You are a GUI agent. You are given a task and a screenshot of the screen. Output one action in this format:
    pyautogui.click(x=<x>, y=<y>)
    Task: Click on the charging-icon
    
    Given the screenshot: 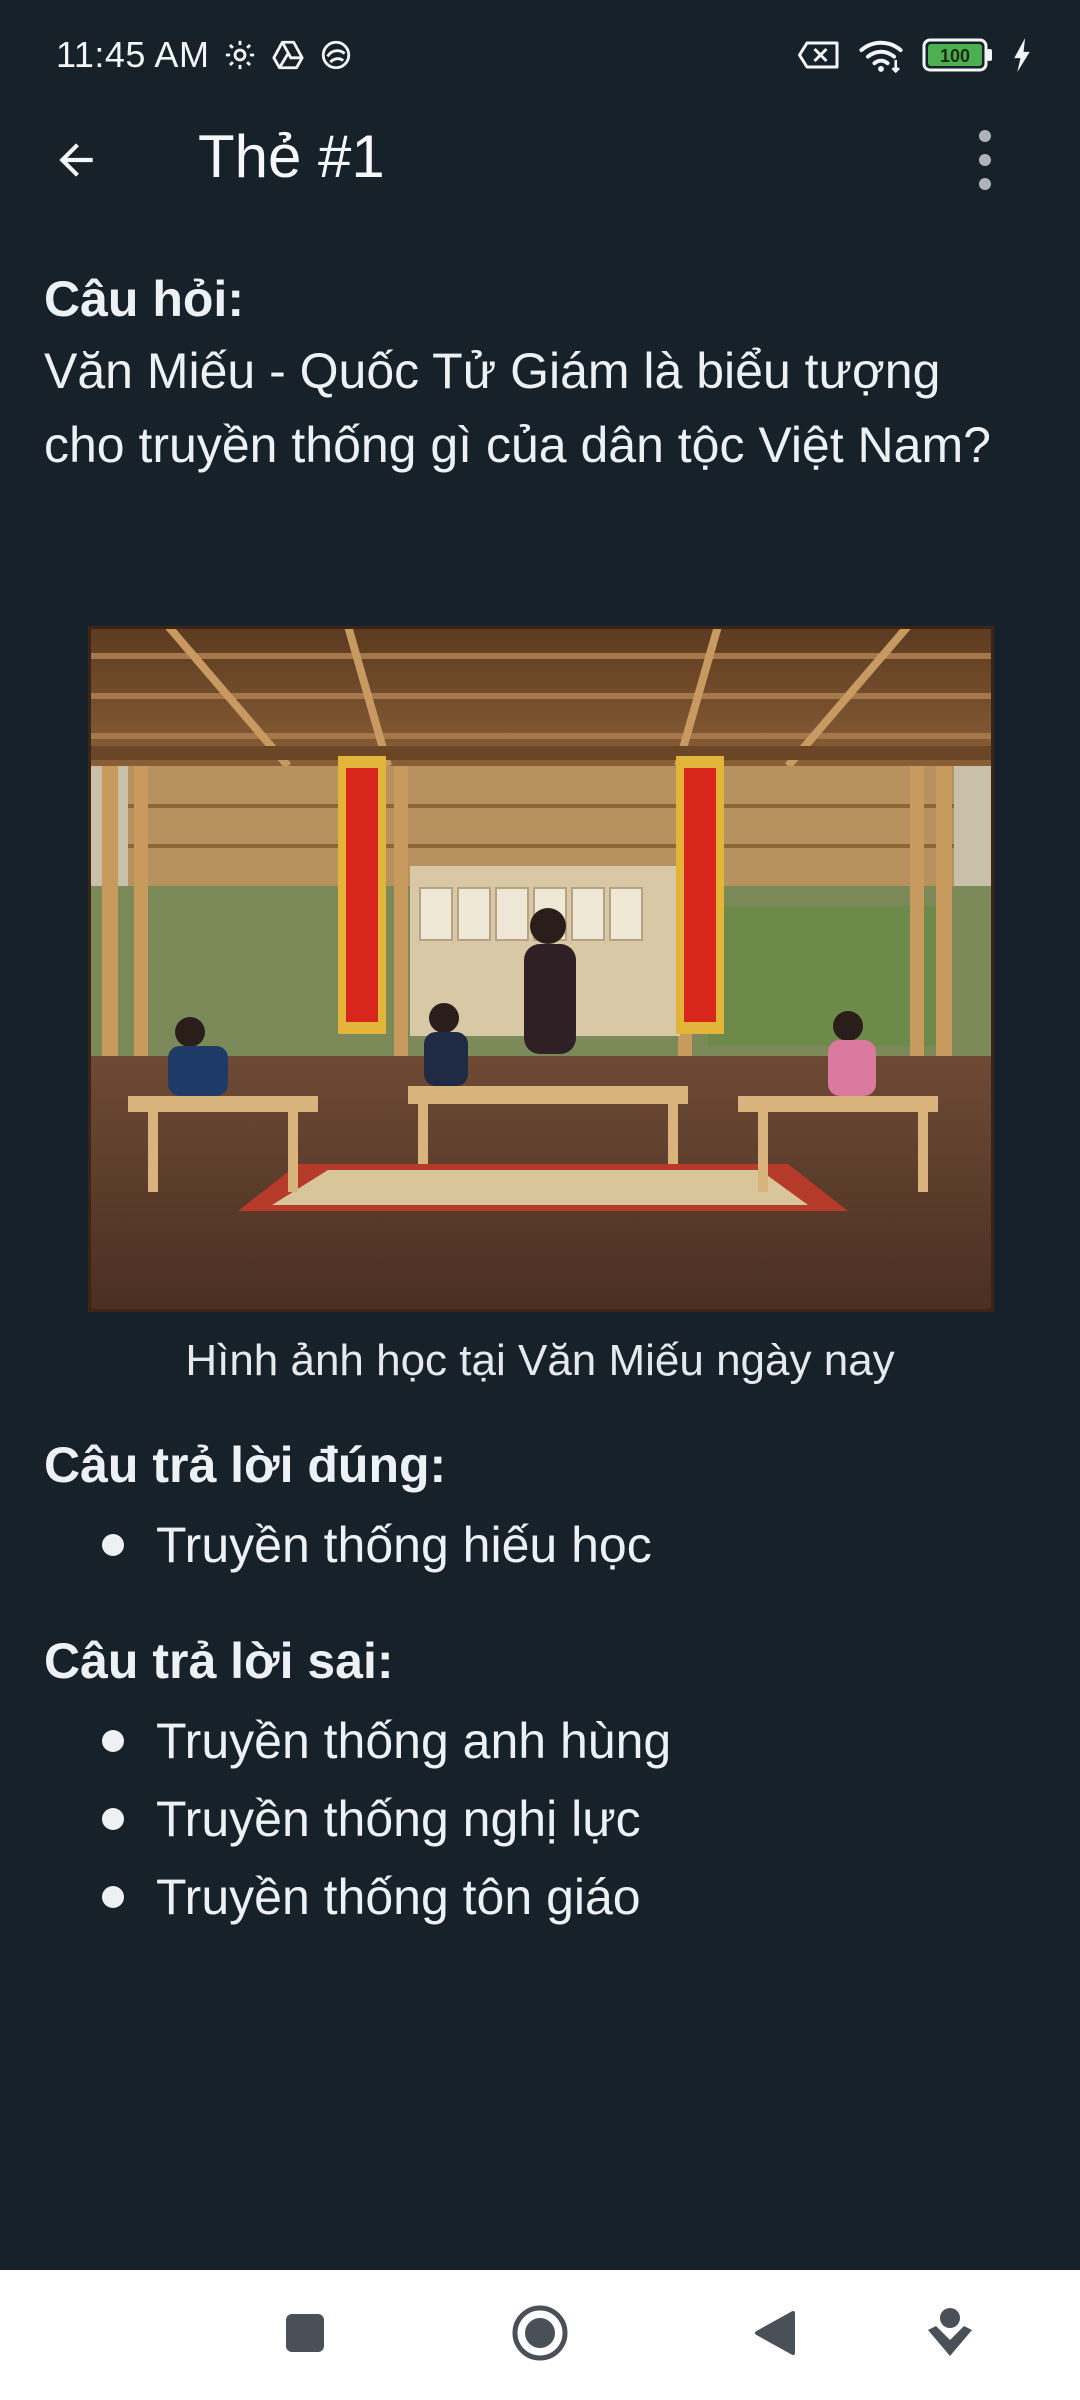 What is the action you would take?
    pyautogui.click(x=1022, y=55)
    